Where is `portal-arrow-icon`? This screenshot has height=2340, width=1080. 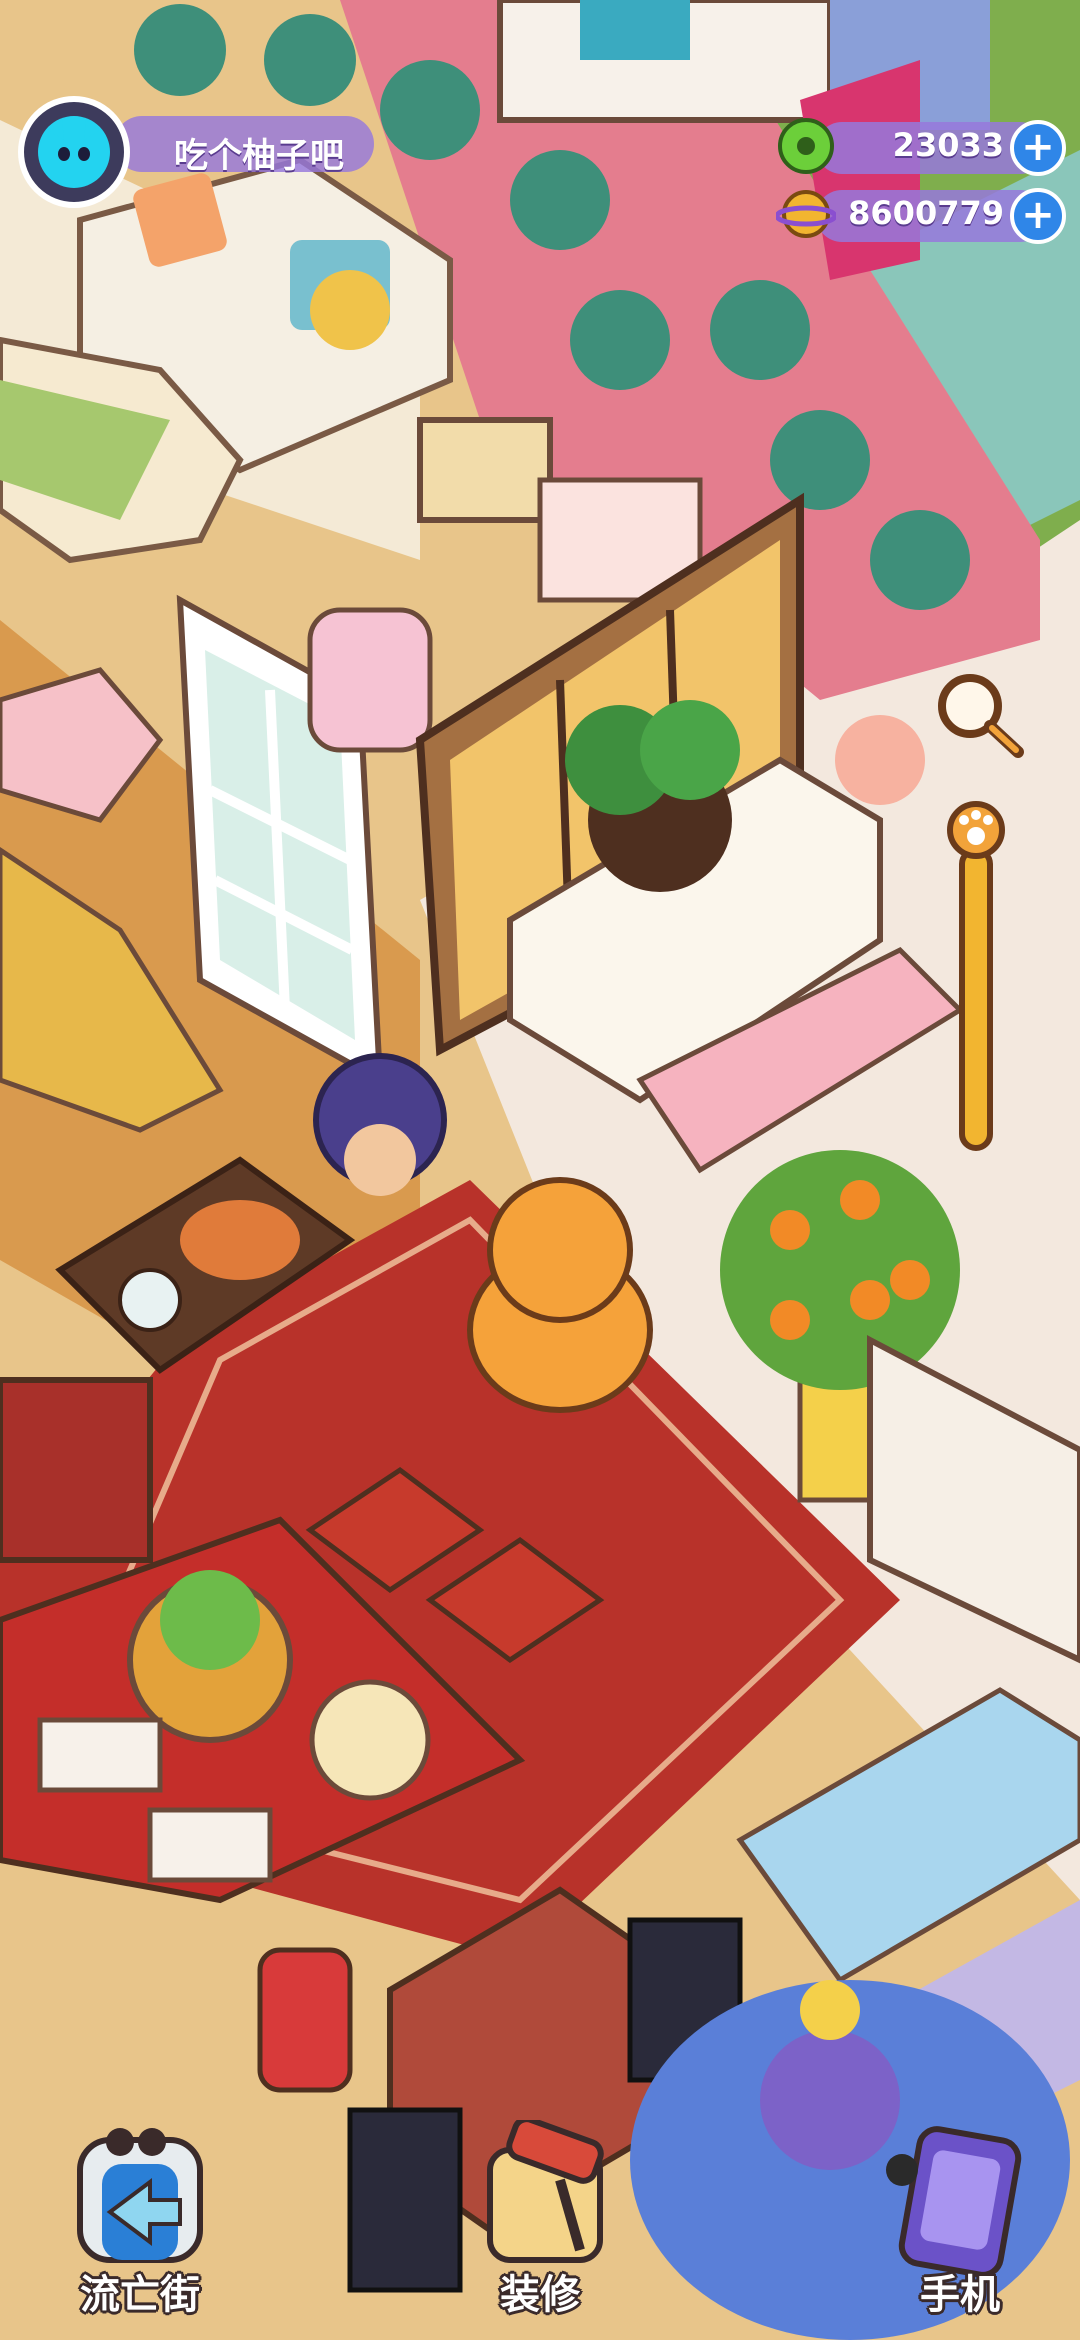 portal-arrow-icon is located at coordinates (140, 2195).